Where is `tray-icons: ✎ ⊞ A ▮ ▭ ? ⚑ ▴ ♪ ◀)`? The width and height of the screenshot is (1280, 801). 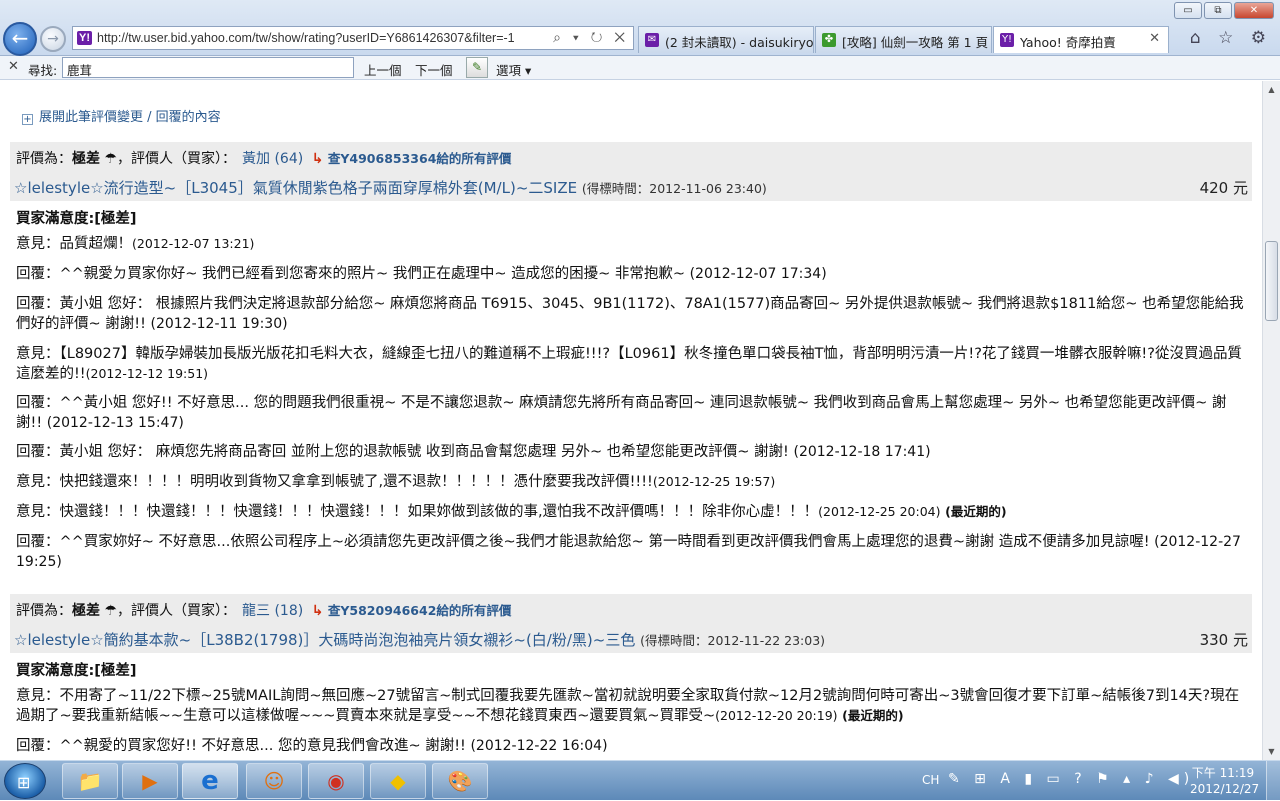 tray-icons: ✎ ⊞ A ▮ ▭ ? ⚑ ▴ ♪ ◀) is located at coordinates (1071, 779).